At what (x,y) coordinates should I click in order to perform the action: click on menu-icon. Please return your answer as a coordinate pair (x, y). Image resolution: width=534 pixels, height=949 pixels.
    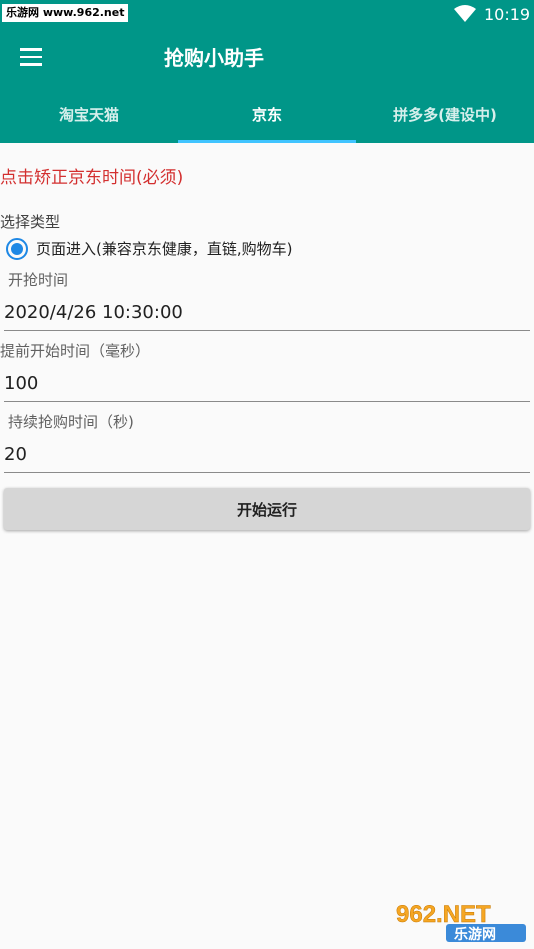
    Looking at the image, I should click on (31, 57).